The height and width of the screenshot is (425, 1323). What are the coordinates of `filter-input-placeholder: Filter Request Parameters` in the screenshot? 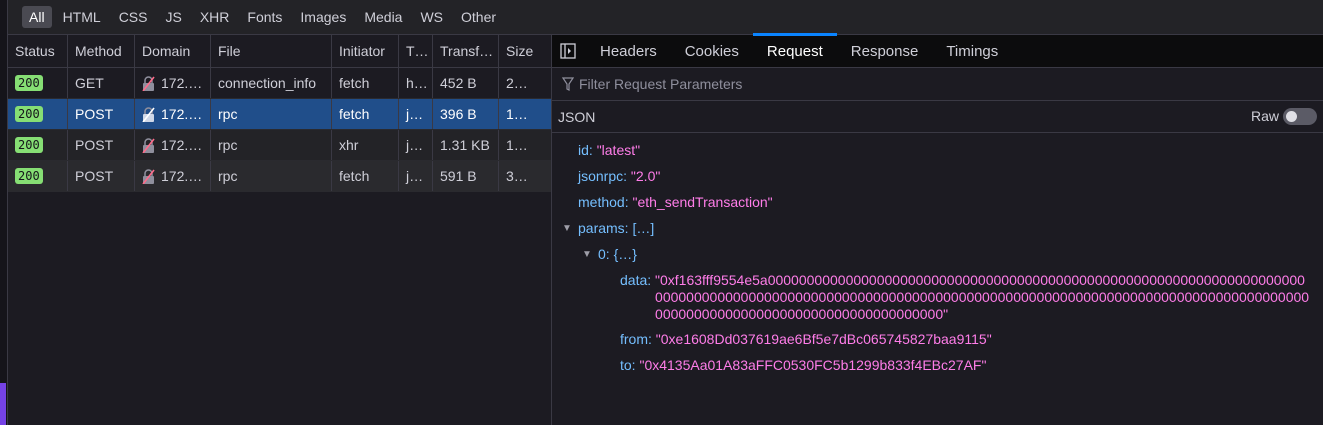 It's located at (660, 84).